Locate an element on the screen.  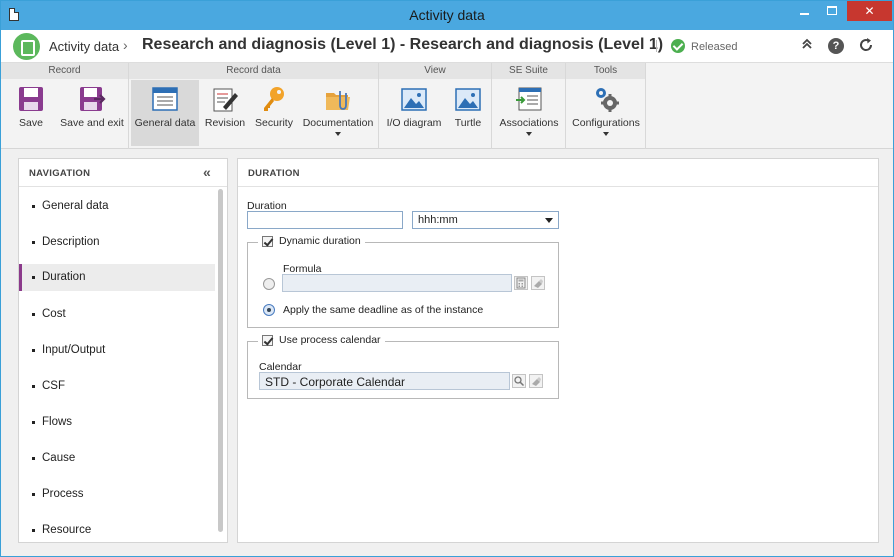
nav-item-label: Duration is located at coordinates (64, 277).